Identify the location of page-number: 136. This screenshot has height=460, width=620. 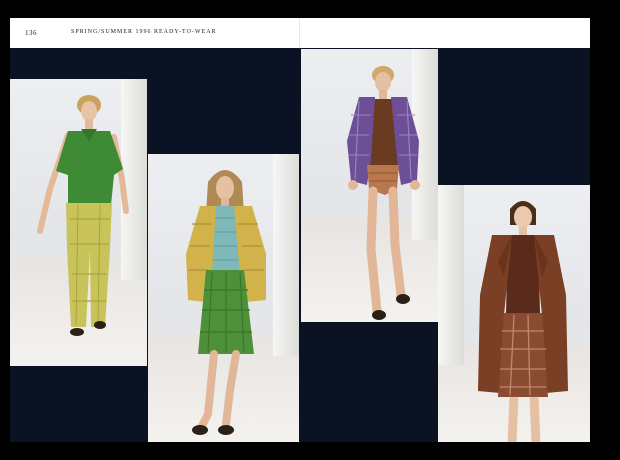
(31, 33).